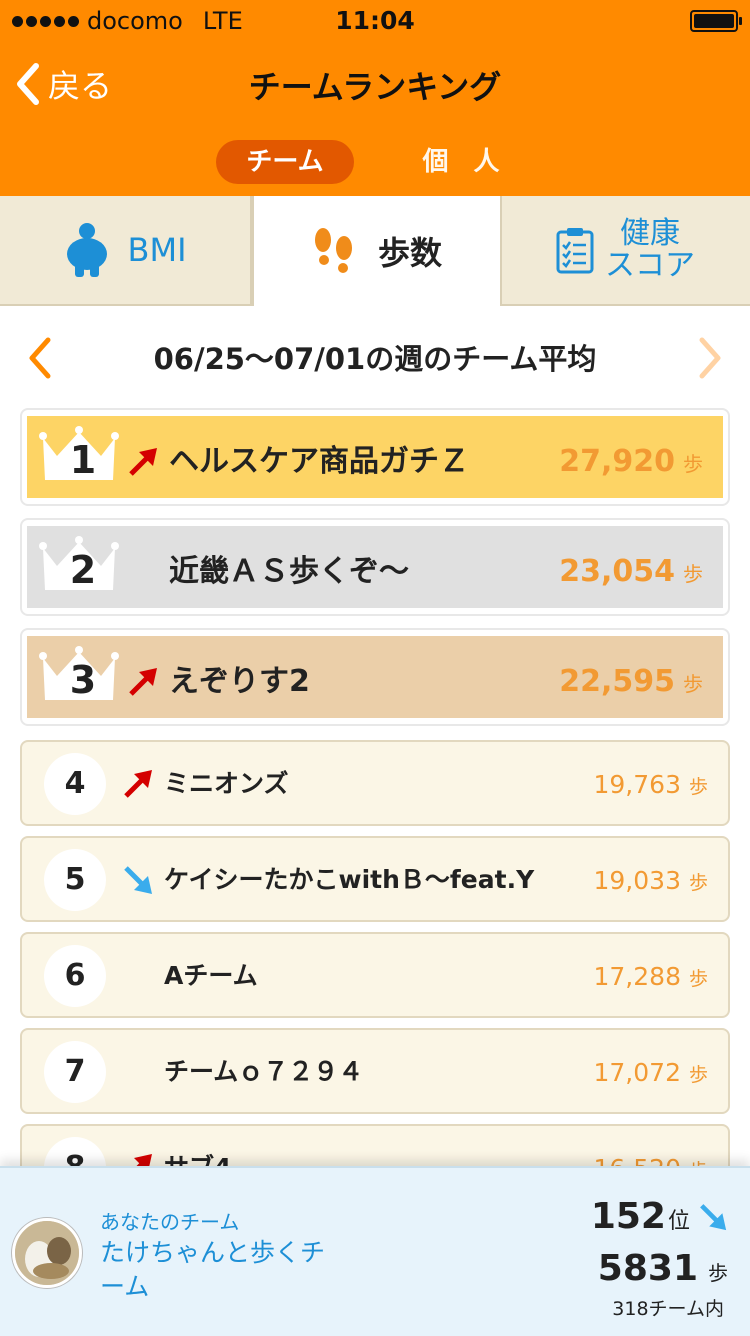 The height and width of the screenshot is (1336, 750). Describe the element at coordinates (75, 976) in the screenshot. I see `rank-number: 6` at that location.